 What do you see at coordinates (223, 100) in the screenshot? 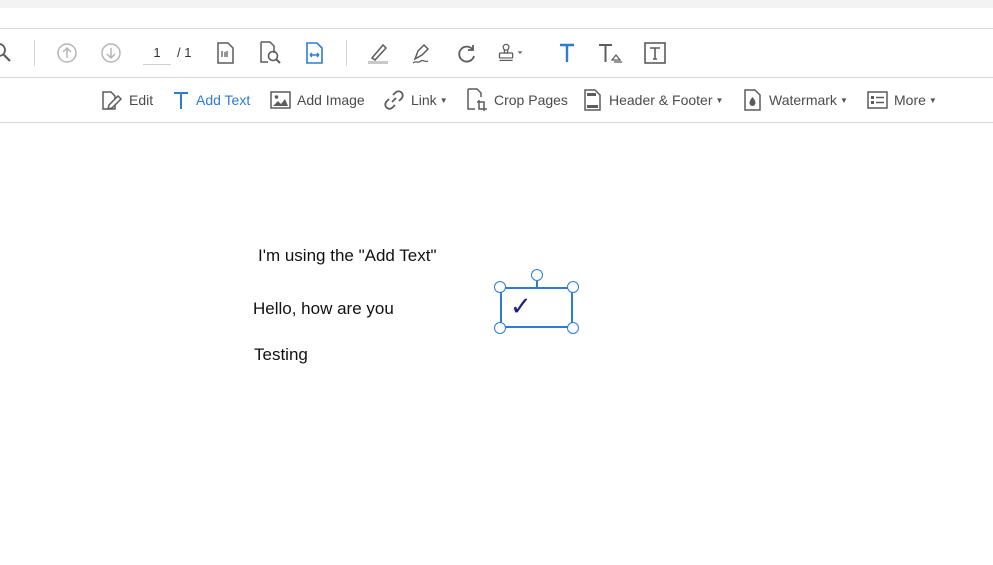
I see `add-text-label: Add Text` at bounding box center [223, 100].